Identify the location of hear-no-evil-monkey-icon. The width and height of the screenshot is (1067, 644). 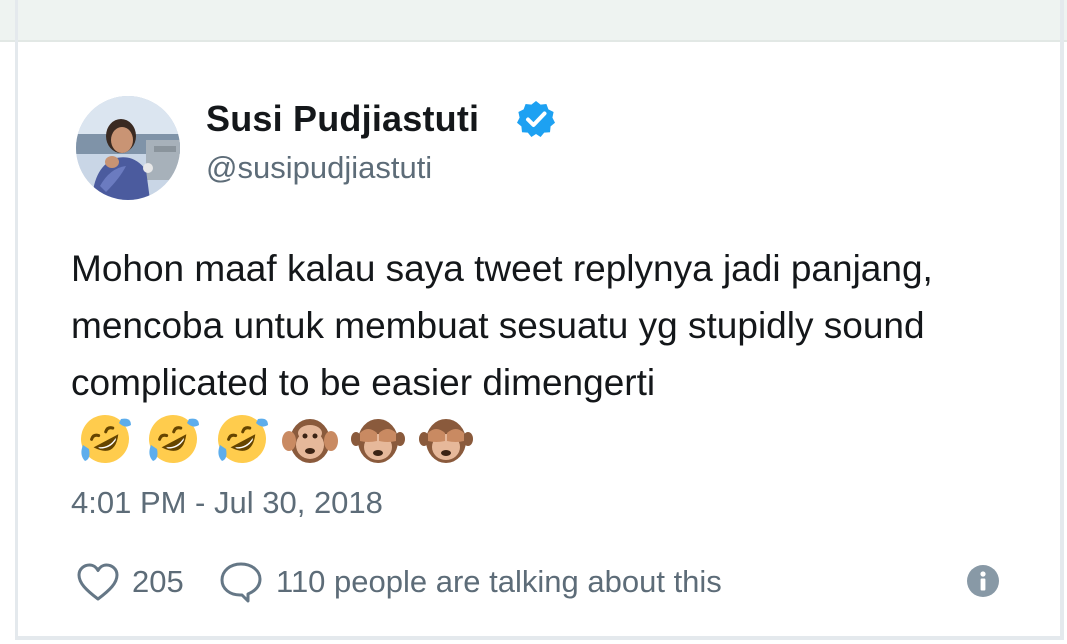
(309, 441).